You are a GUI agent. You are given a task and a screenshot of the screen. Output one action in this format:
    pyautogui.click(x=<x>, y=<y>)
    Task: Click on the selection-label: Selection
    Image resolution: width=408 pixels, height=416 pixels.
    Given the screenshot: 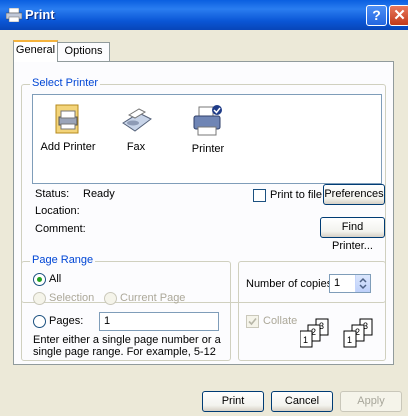 What is the action you would take?
    pyautogui.click(x=72, y=298)
    